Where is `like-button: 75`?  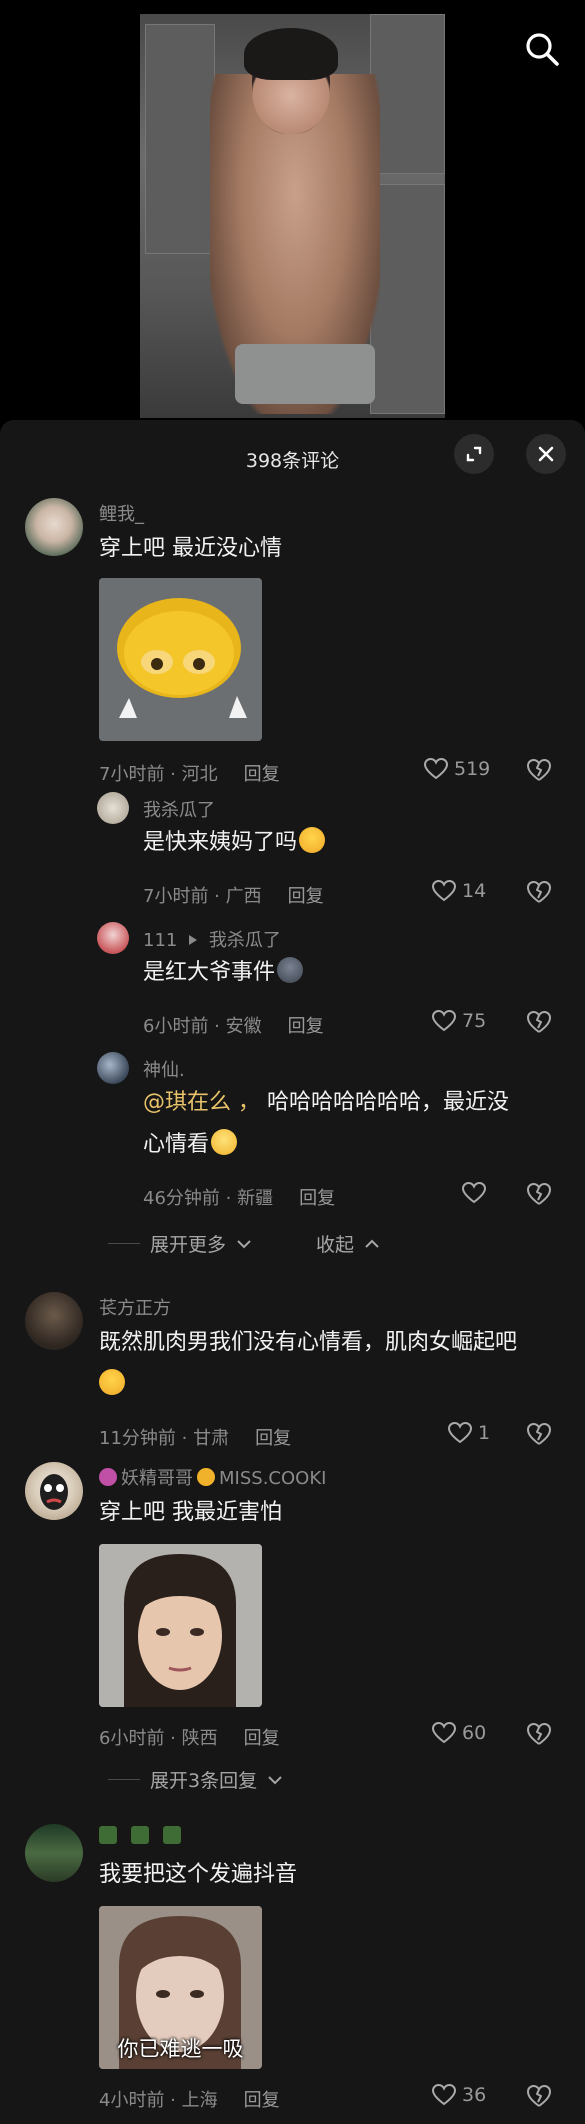
like-button: 75 is located at coordinates (459, 1021).